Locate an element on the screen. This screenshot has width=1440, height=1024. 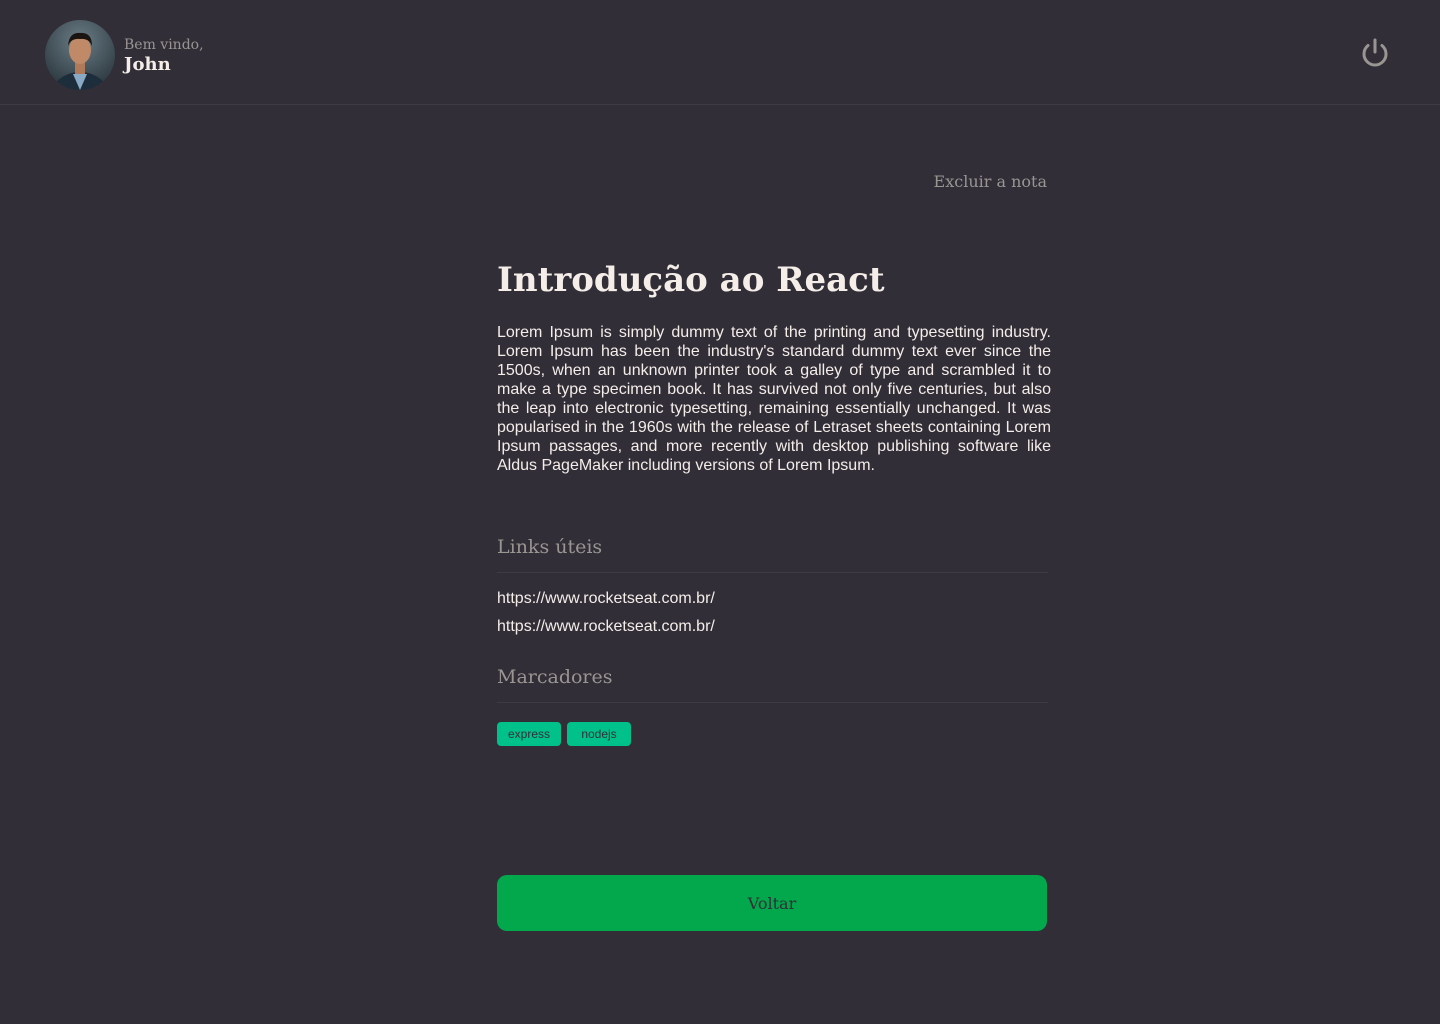
power-icon is located at coordinates (1375, 53).